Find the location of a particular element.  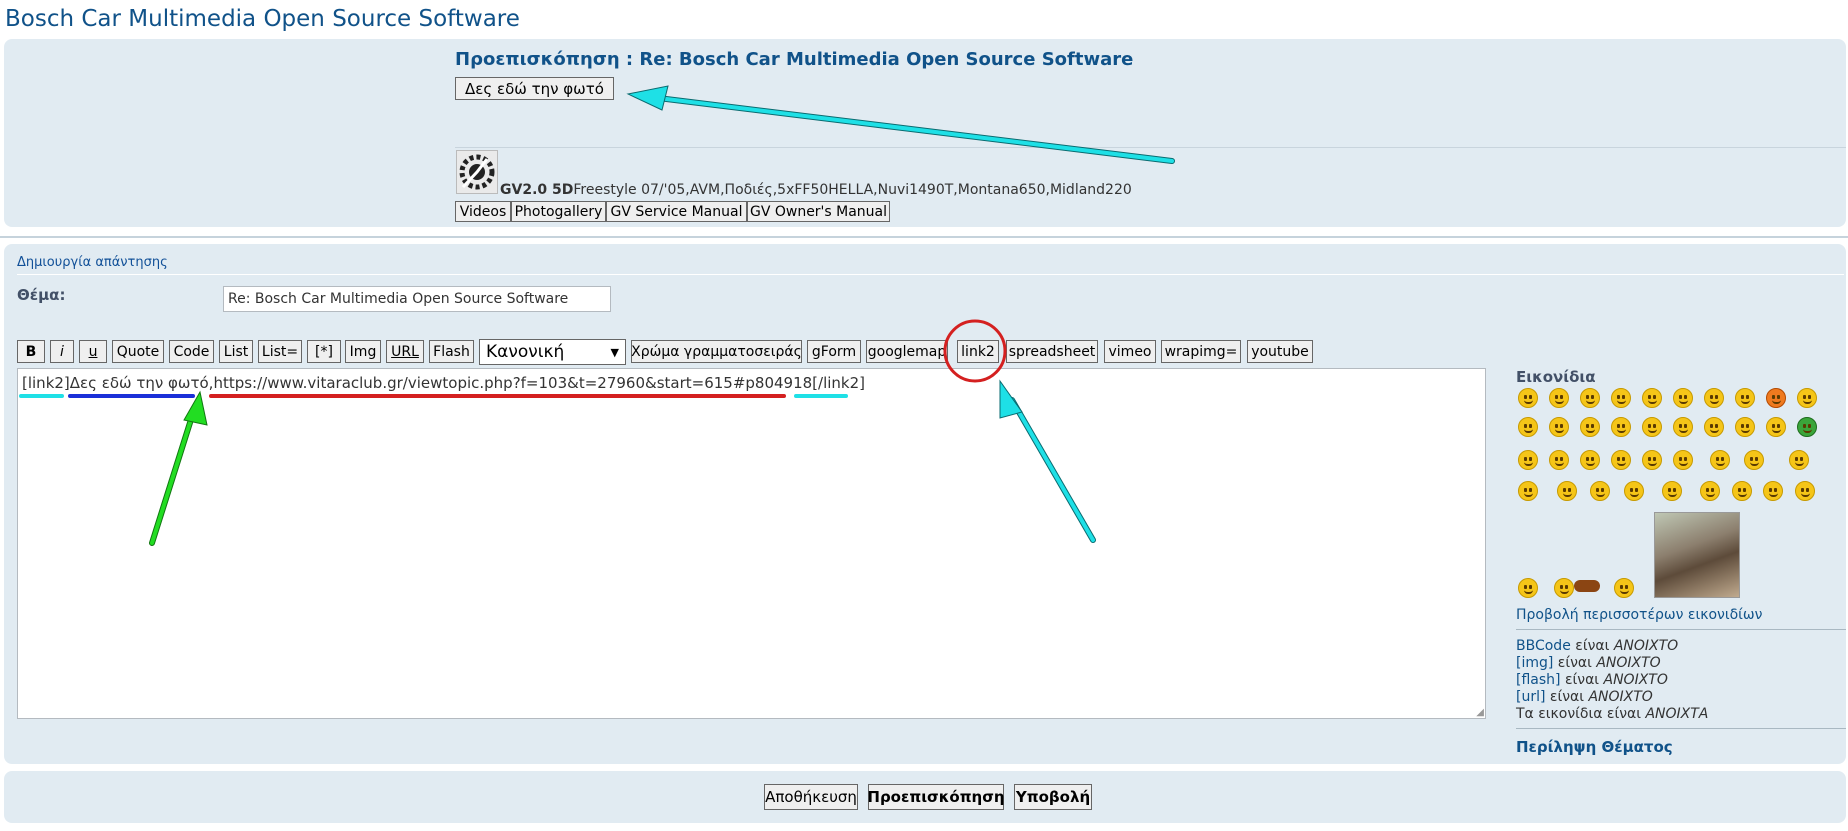

chevron-down-icon: ▼ is located at coordinates (614, 352).